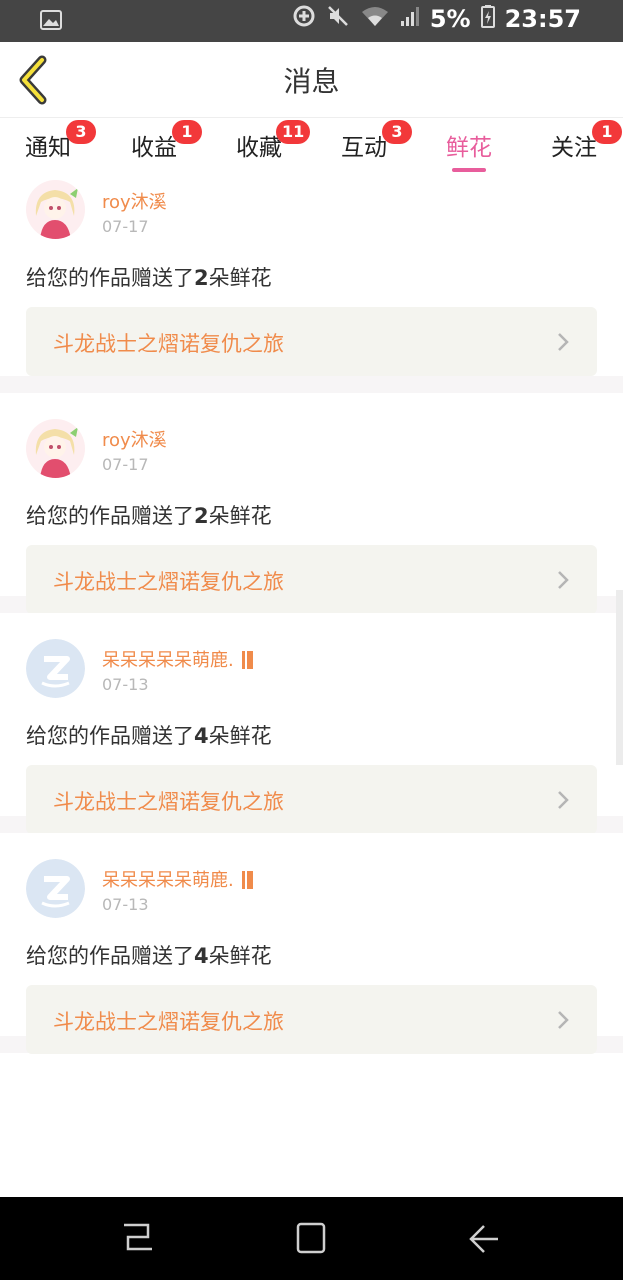 The image size is (623, 1280). What do you see at coordinates (51, 22) in the screenshot?
I see `image-icon` at bounding box center [51, 22].